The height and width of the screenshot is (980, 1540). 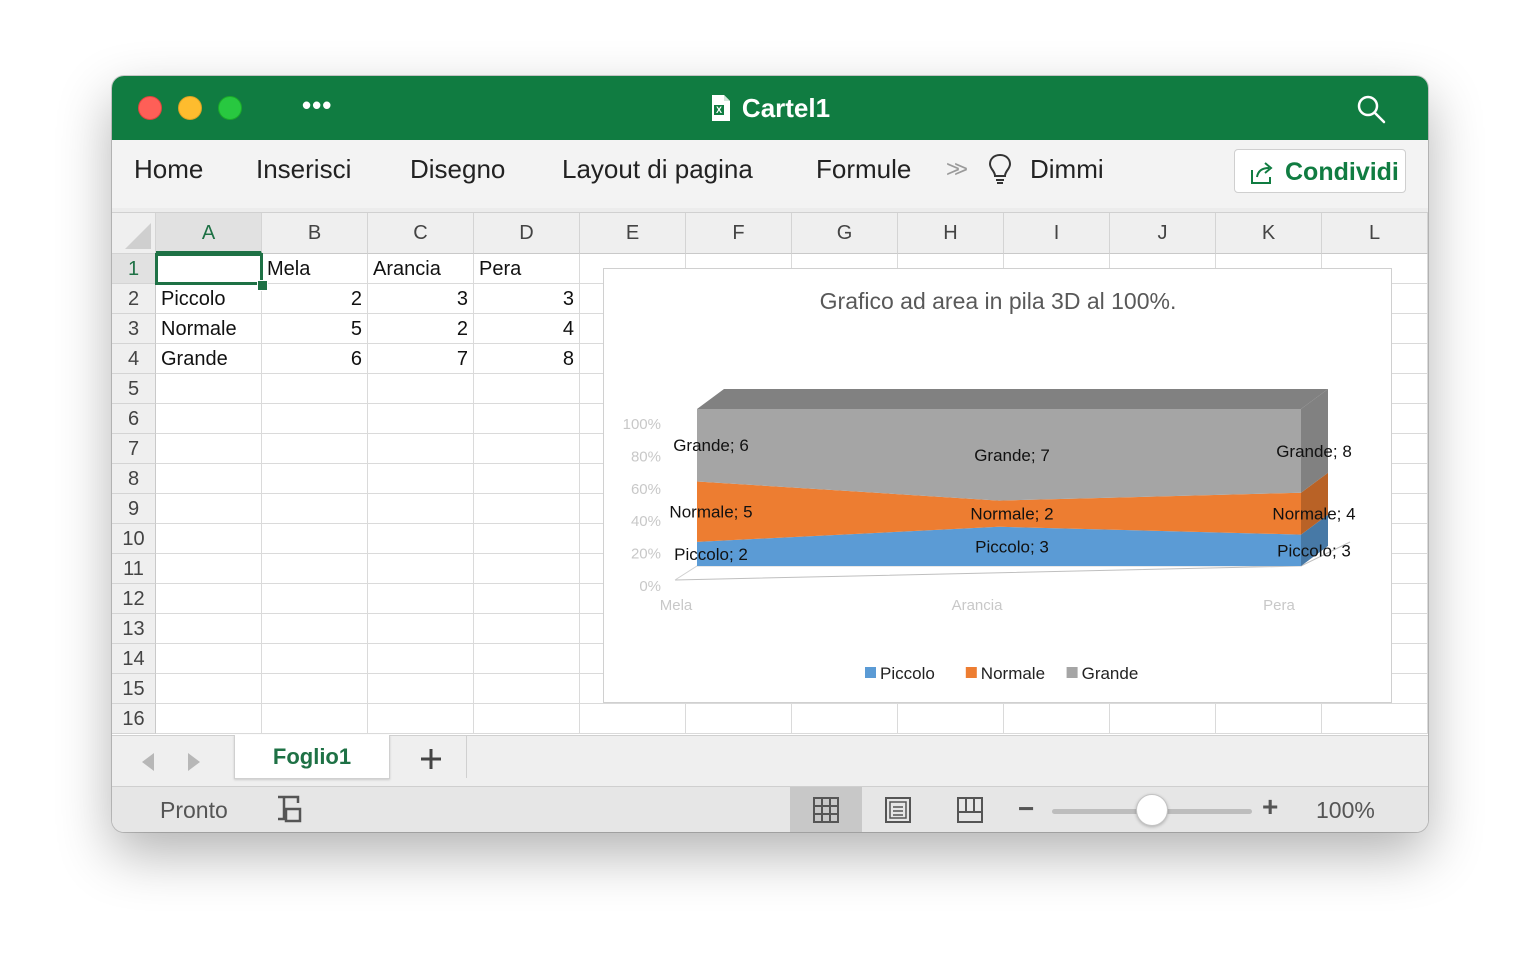 I want to click on cell-d6, so click(x=527, y=419).